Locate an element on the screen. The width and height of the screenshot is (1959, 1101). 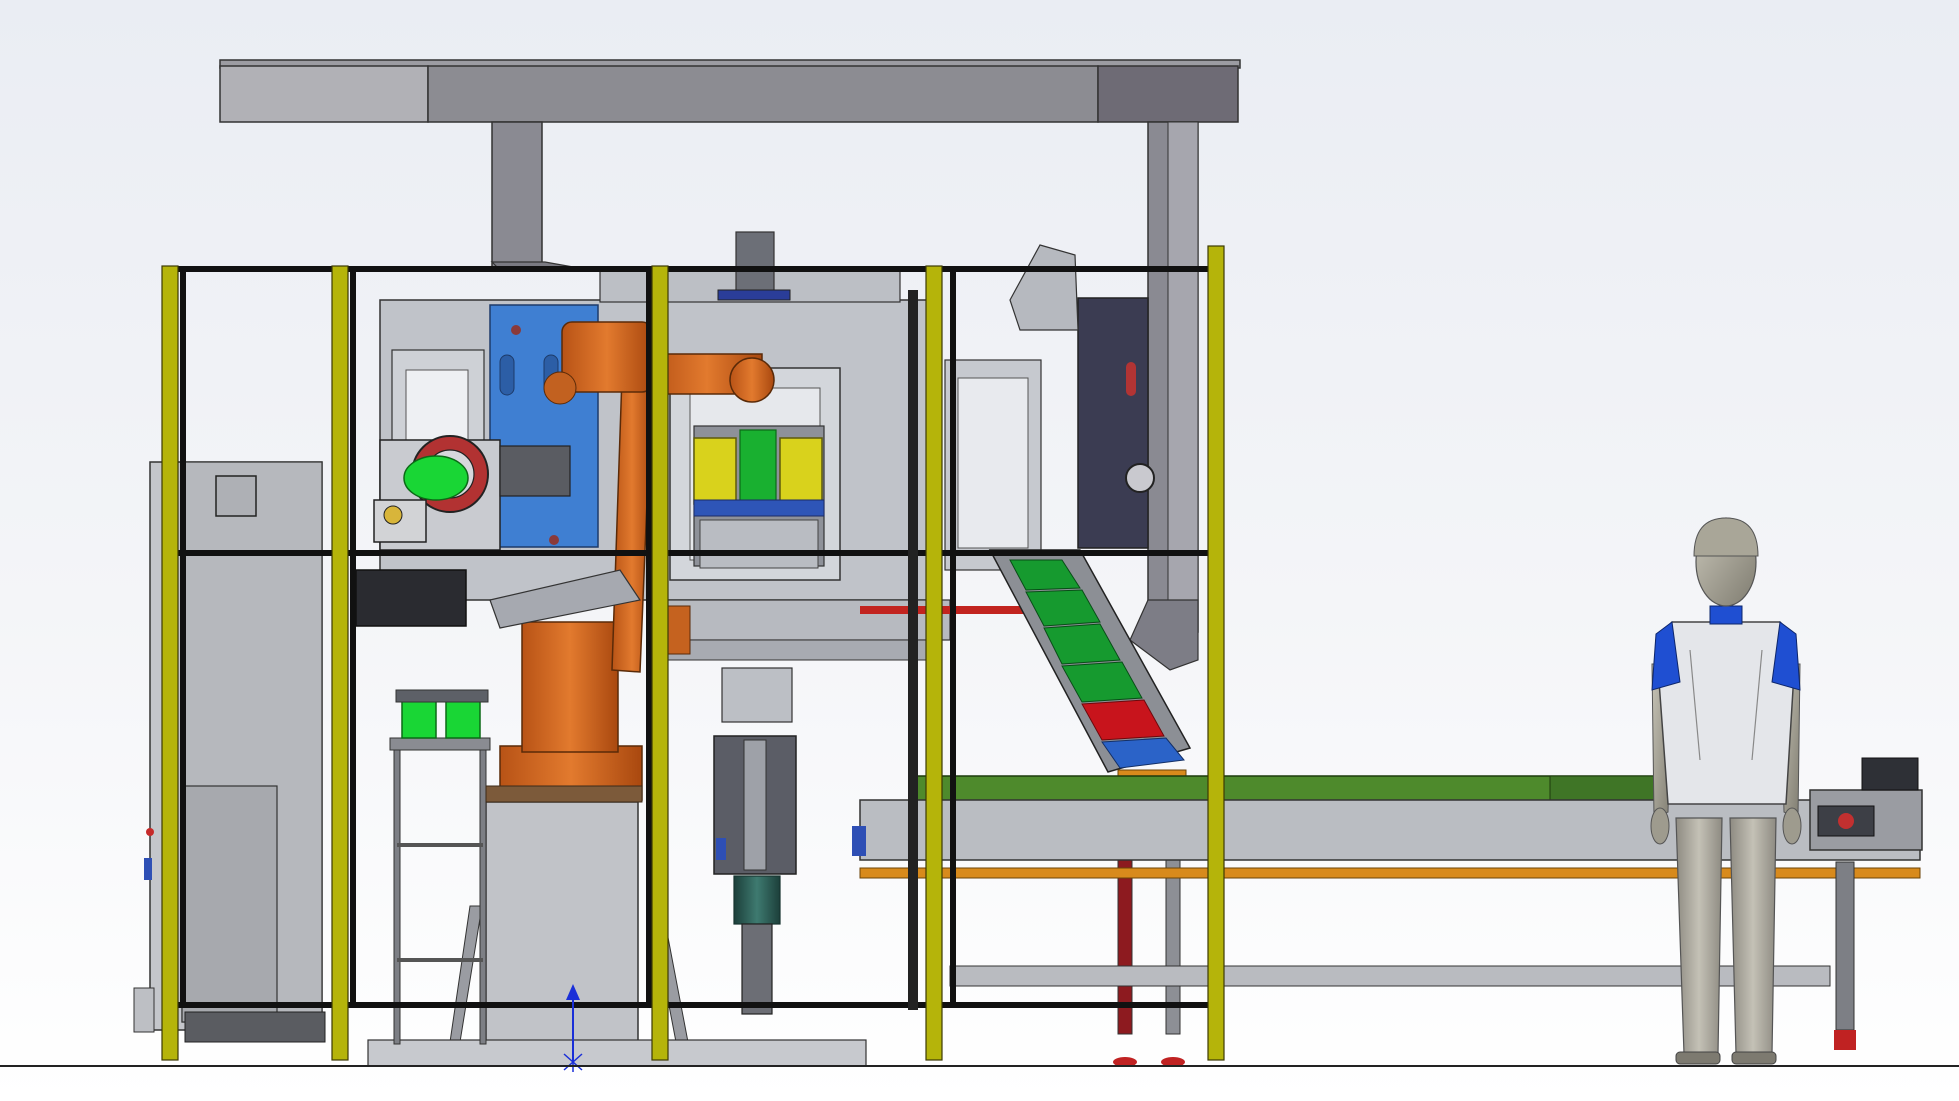
spindle-rail is located at coordinates (755, 805).